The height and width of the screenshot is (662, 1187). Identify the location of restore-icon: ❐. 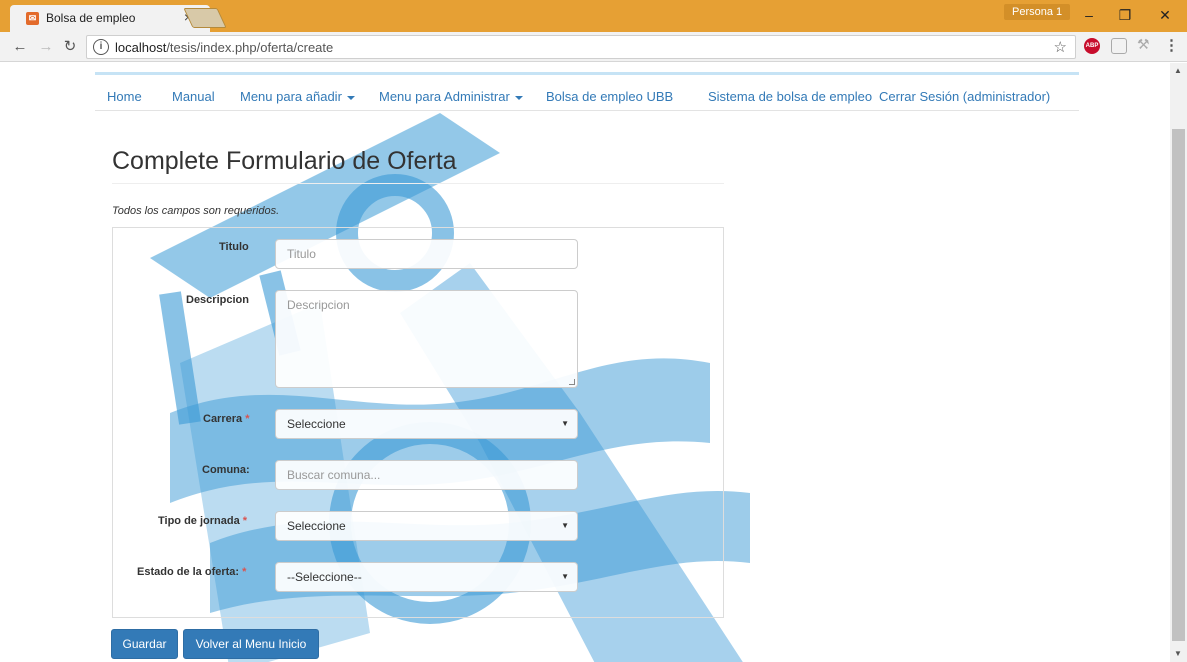
(1125, 15).